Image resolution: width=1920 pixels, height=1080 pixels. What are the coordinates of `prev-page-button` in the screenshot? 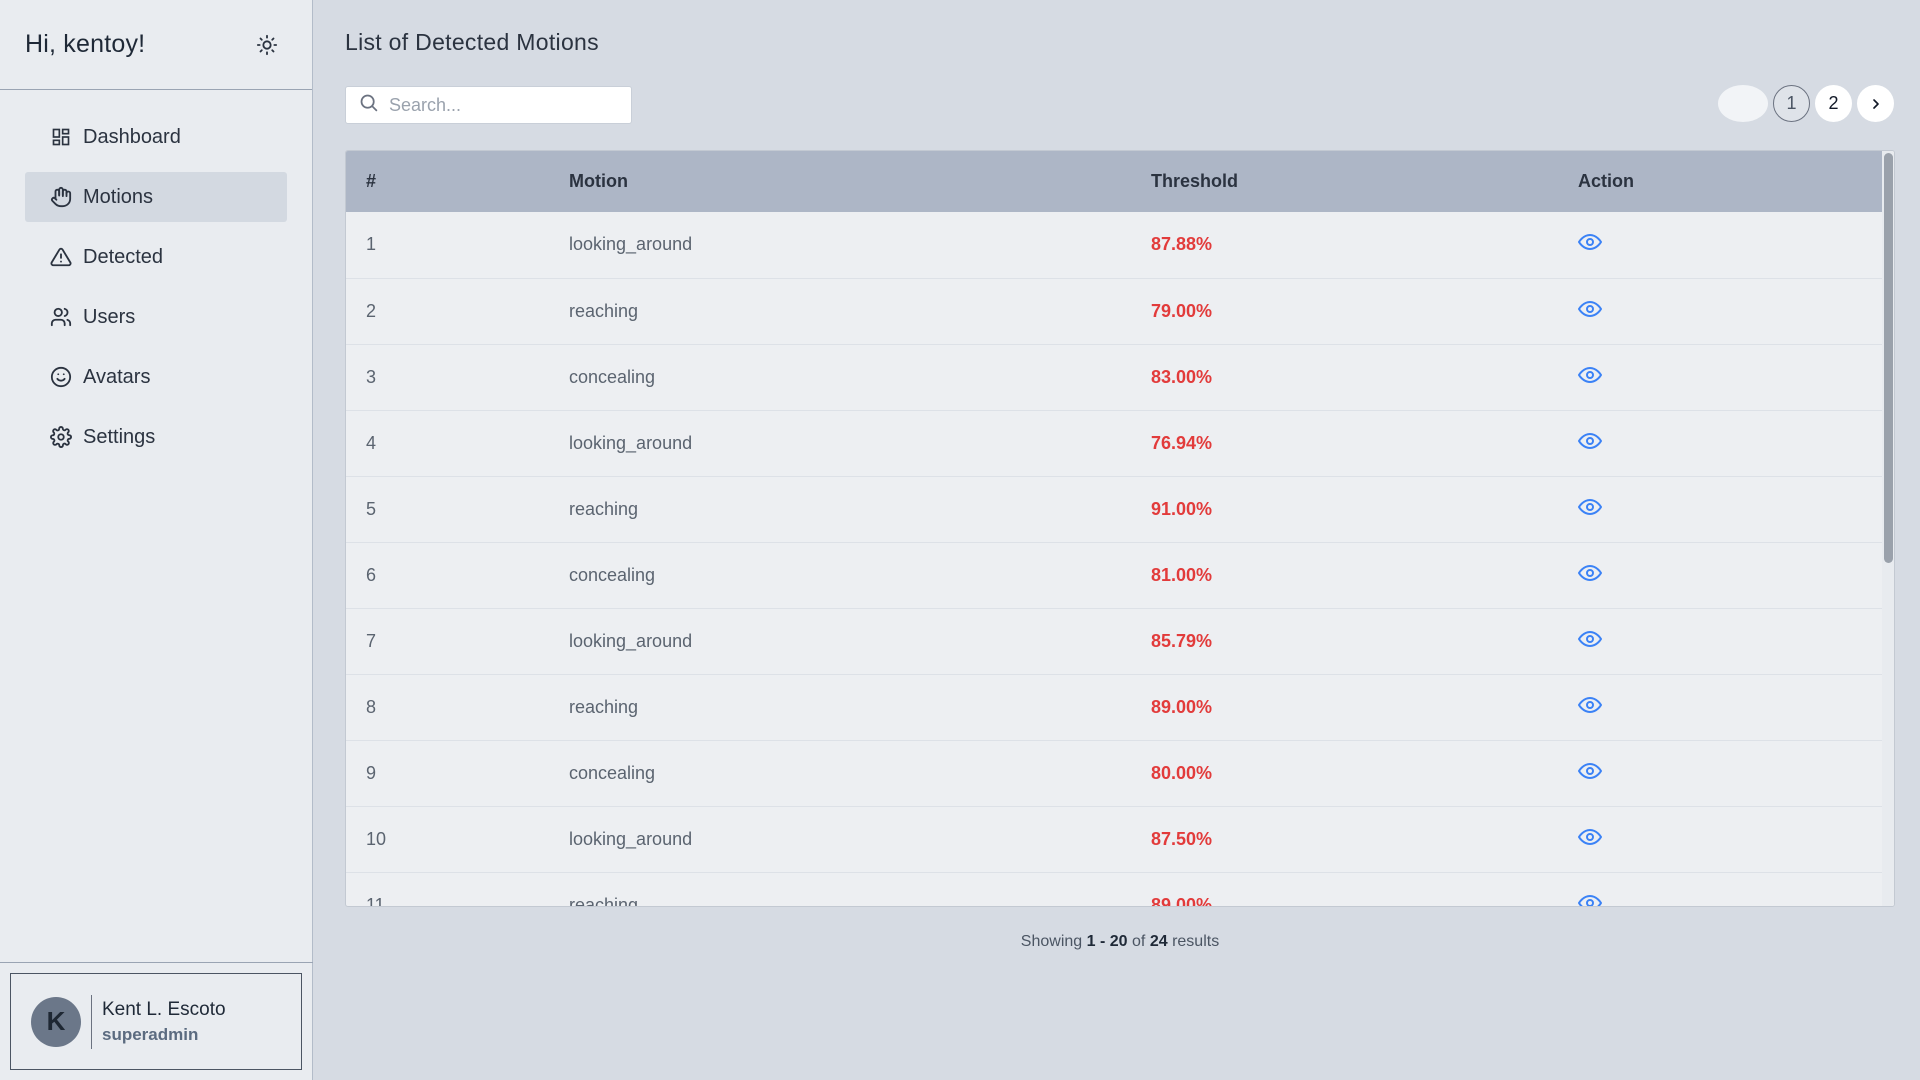 It's located at (1743, 103).